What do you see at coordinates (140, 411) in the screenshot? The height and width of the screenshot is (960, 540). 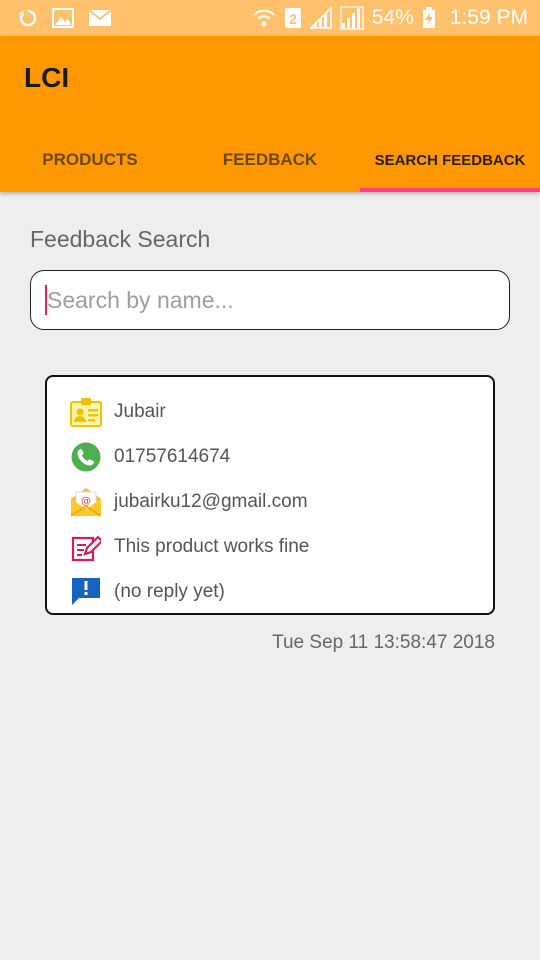 I see `feedback-name: Jubair` at bounding box center [140, 411].